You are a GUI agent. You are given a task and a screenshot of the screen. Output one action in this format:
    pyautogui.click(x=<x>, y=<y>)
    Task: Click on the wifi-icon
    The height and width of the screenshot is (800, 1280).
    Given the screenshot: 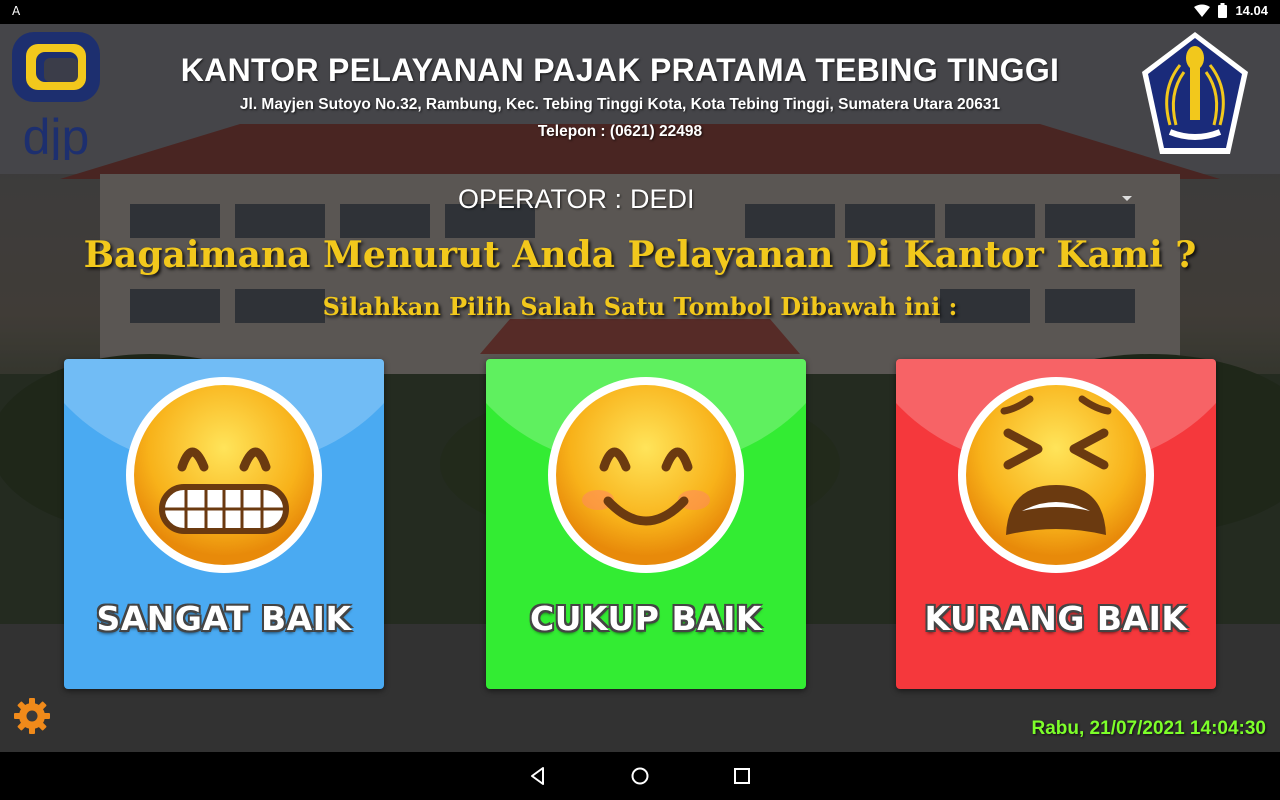 What is the action you would take?
    pyautogui.click(x=1202, y=10)
    